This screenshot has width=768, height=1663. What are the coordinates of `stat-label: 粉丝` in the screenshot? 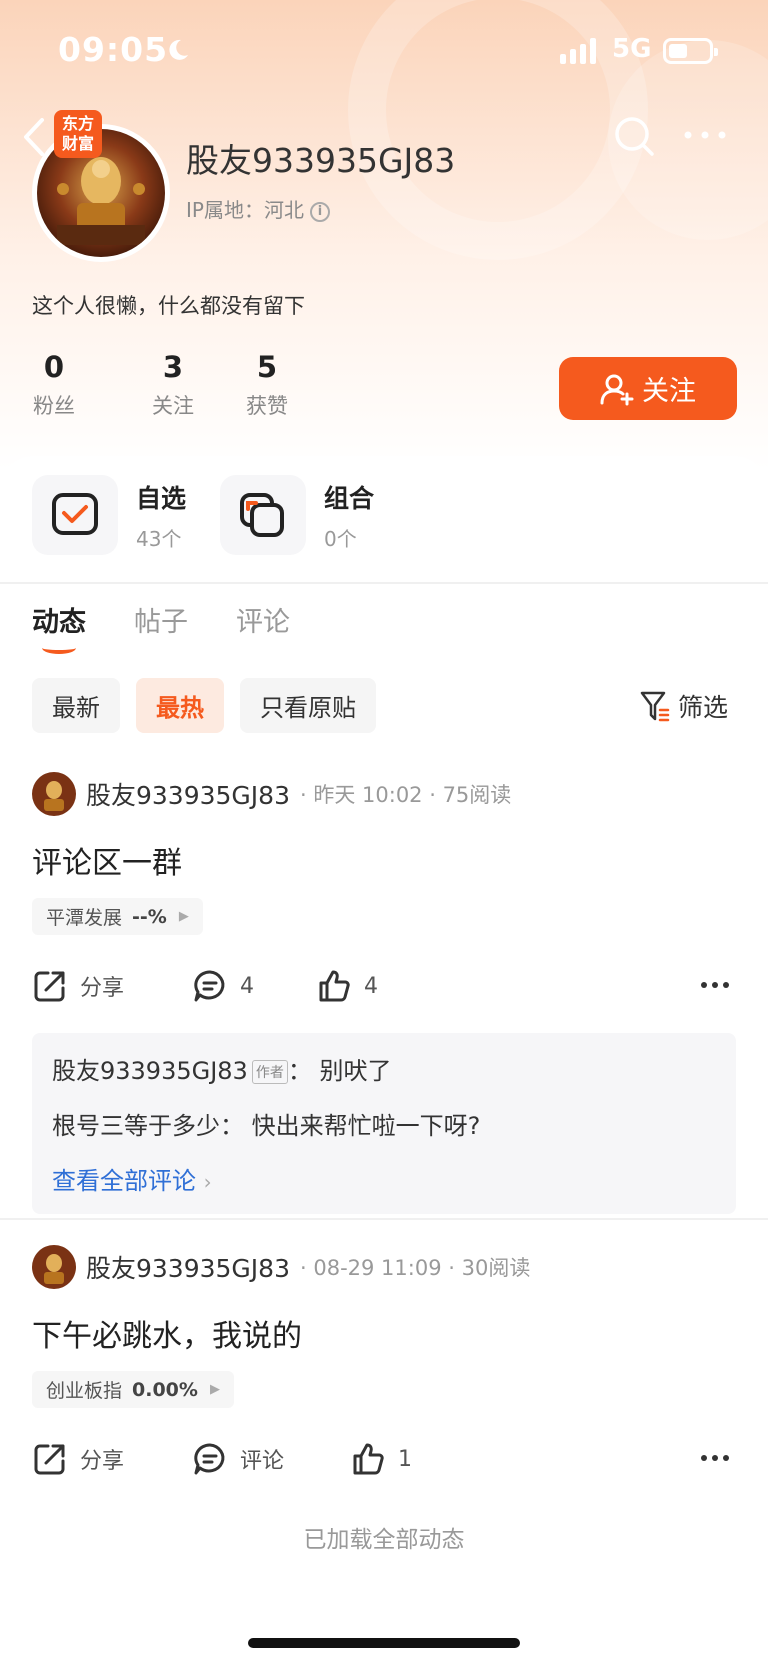 It's located at (54, 406).